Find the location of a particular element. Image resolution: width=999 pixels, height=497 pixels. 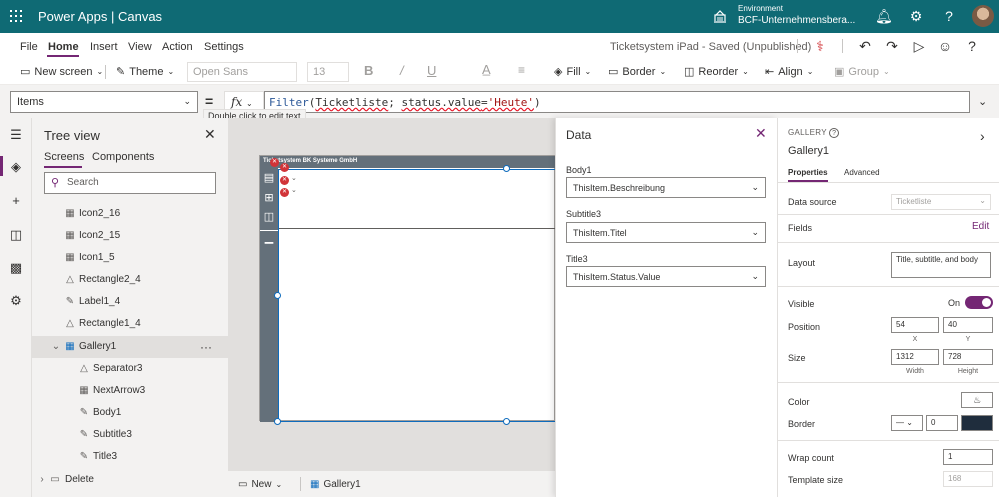

template-size-input: 168 is located at coordinates (968, 479).